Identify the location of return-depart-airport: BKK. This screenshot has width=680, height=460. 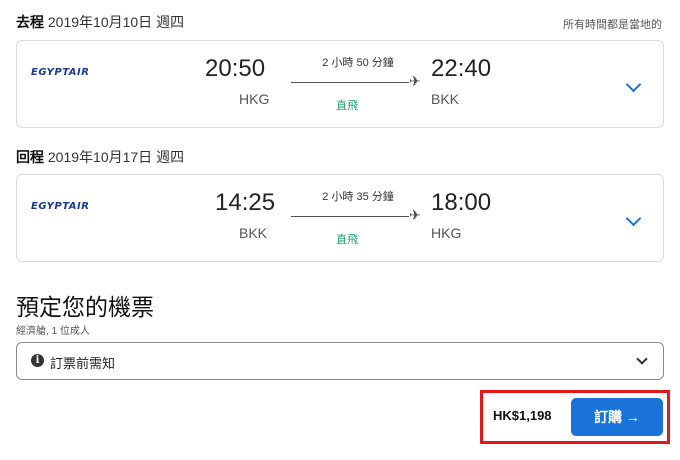
(253, 233).